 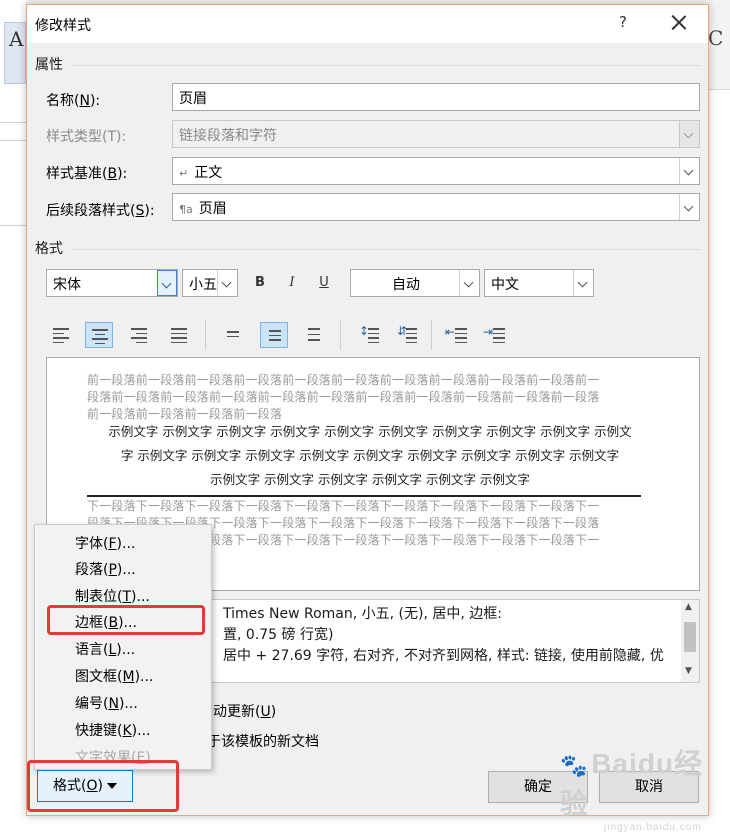 What do you see at coordinates (505, 285) in the screenshot?
I see `script-value: 中文` at bounding box center [505, 285].